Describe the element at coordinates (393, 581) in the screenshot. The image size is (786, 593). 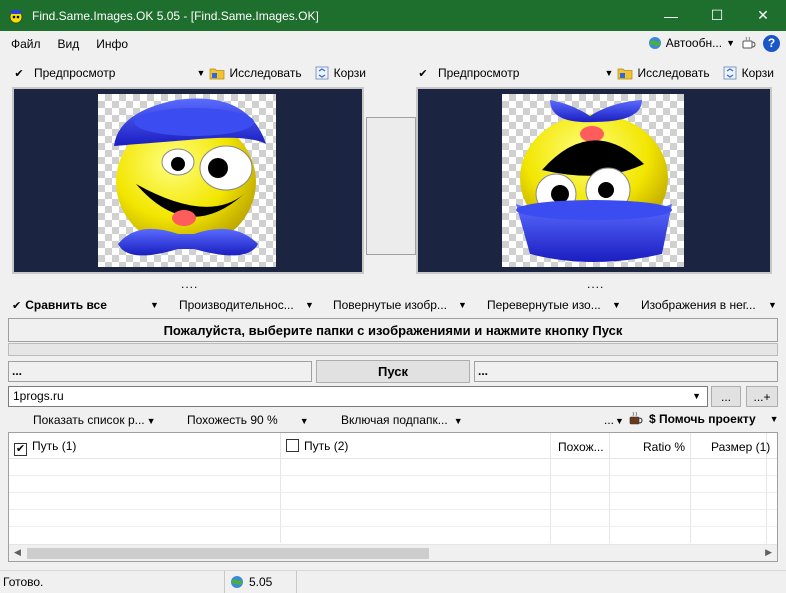
I see `status-bar: Готово. 5.05` at that location.